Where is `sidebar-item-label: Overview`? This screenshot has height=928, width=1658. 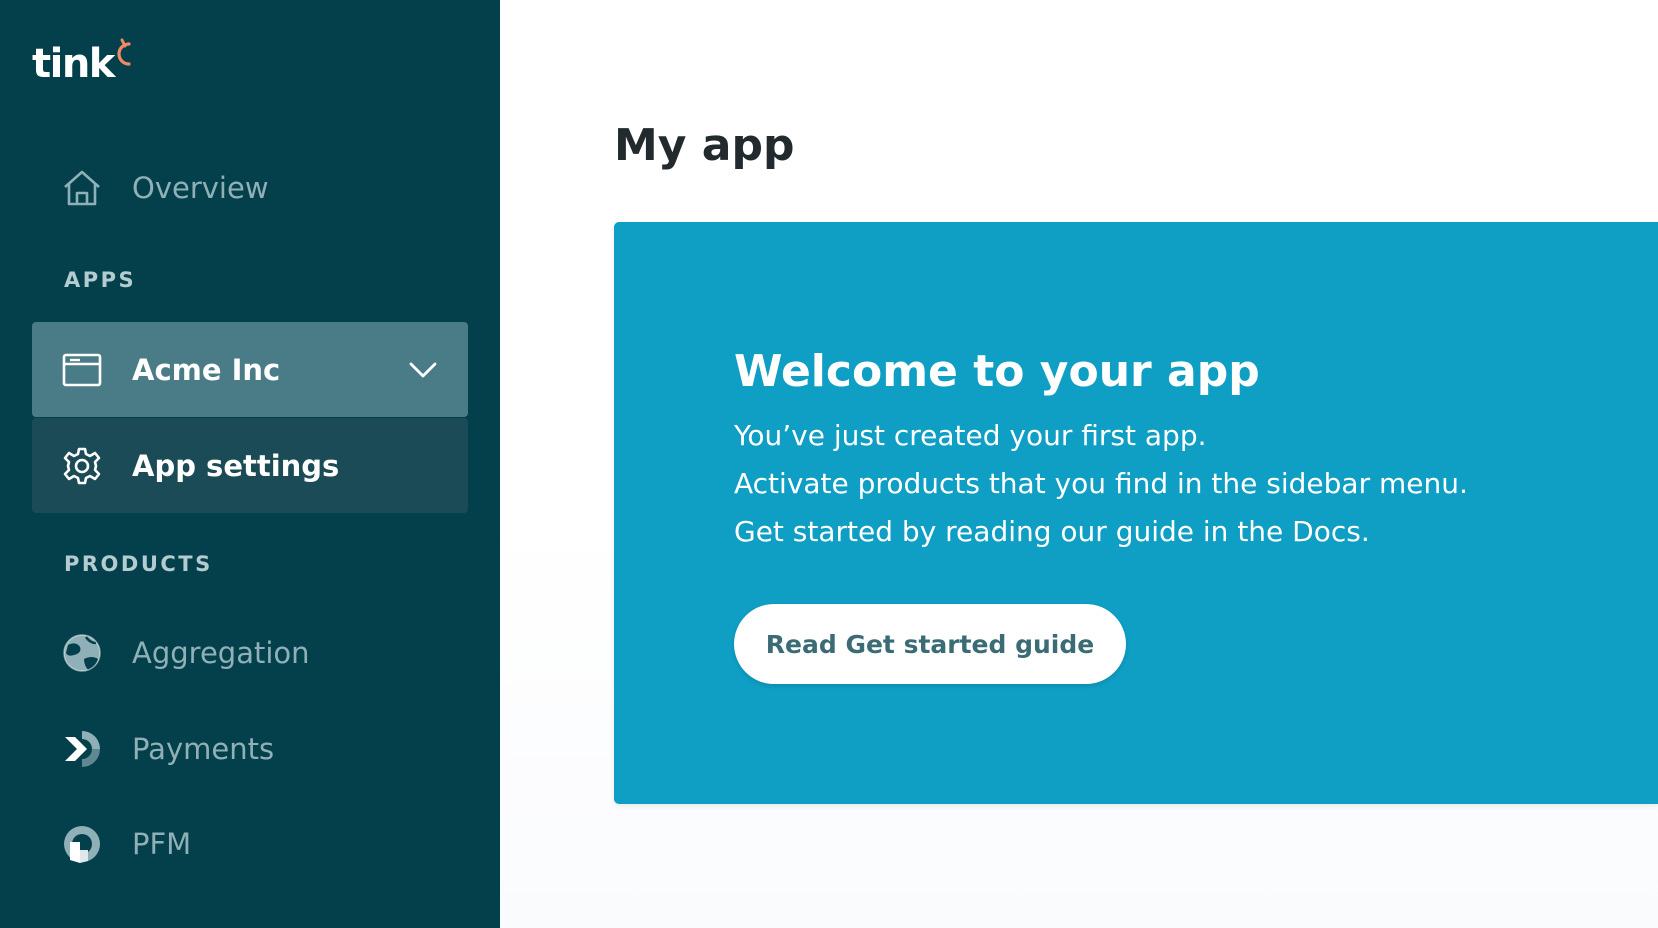
sidebar-item-label: Overview is located at coordinates (200, 187).